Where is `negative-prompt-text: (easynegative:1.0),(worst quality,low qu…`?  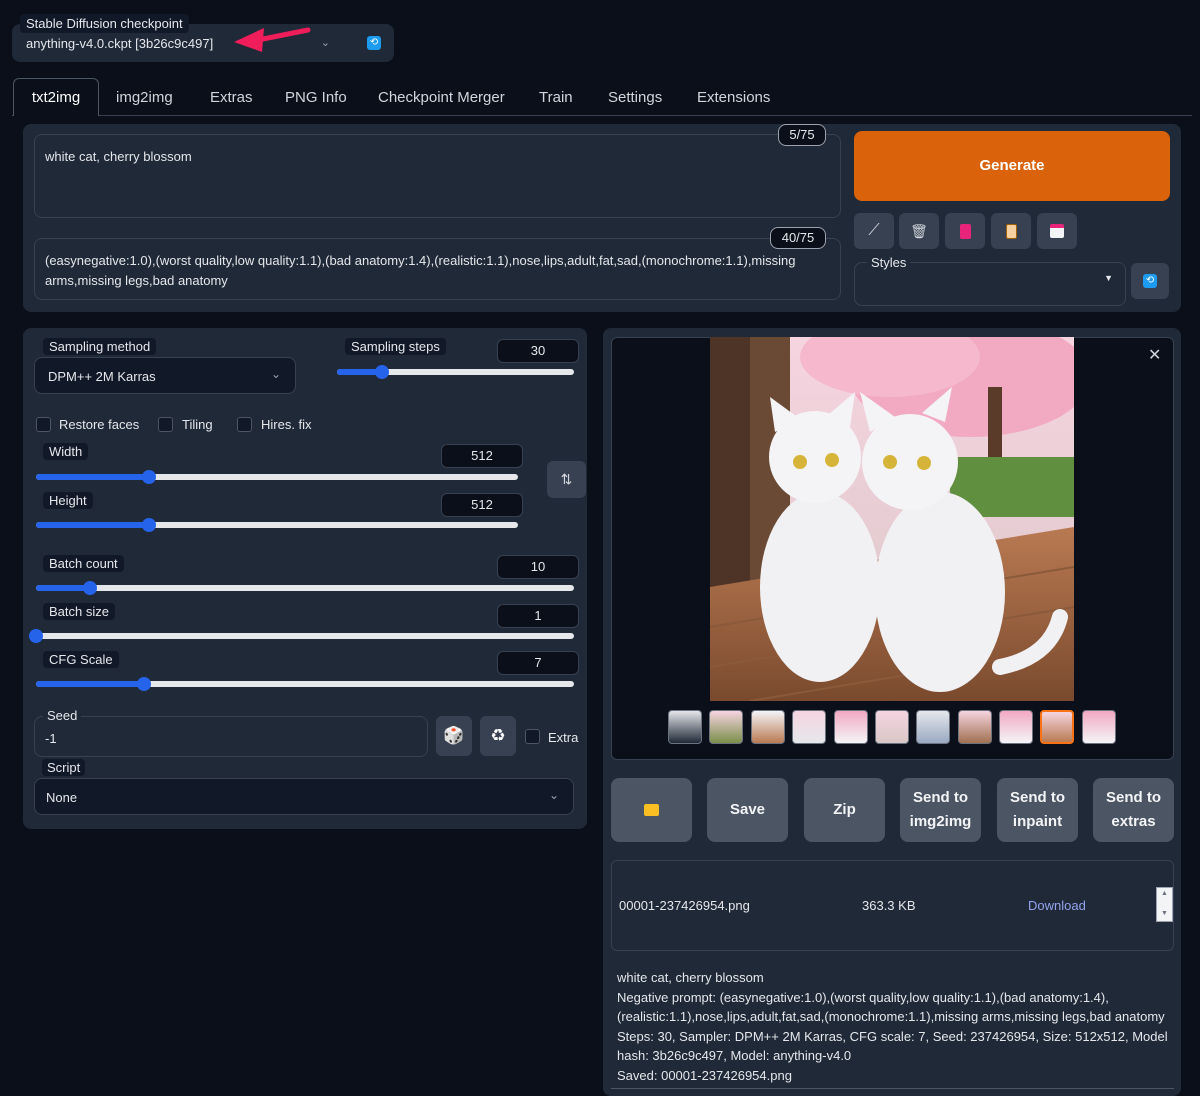 negative-prompt-text: (easynegative:1.0),(worst quality,low qu… is located at coordinates (420, 270).